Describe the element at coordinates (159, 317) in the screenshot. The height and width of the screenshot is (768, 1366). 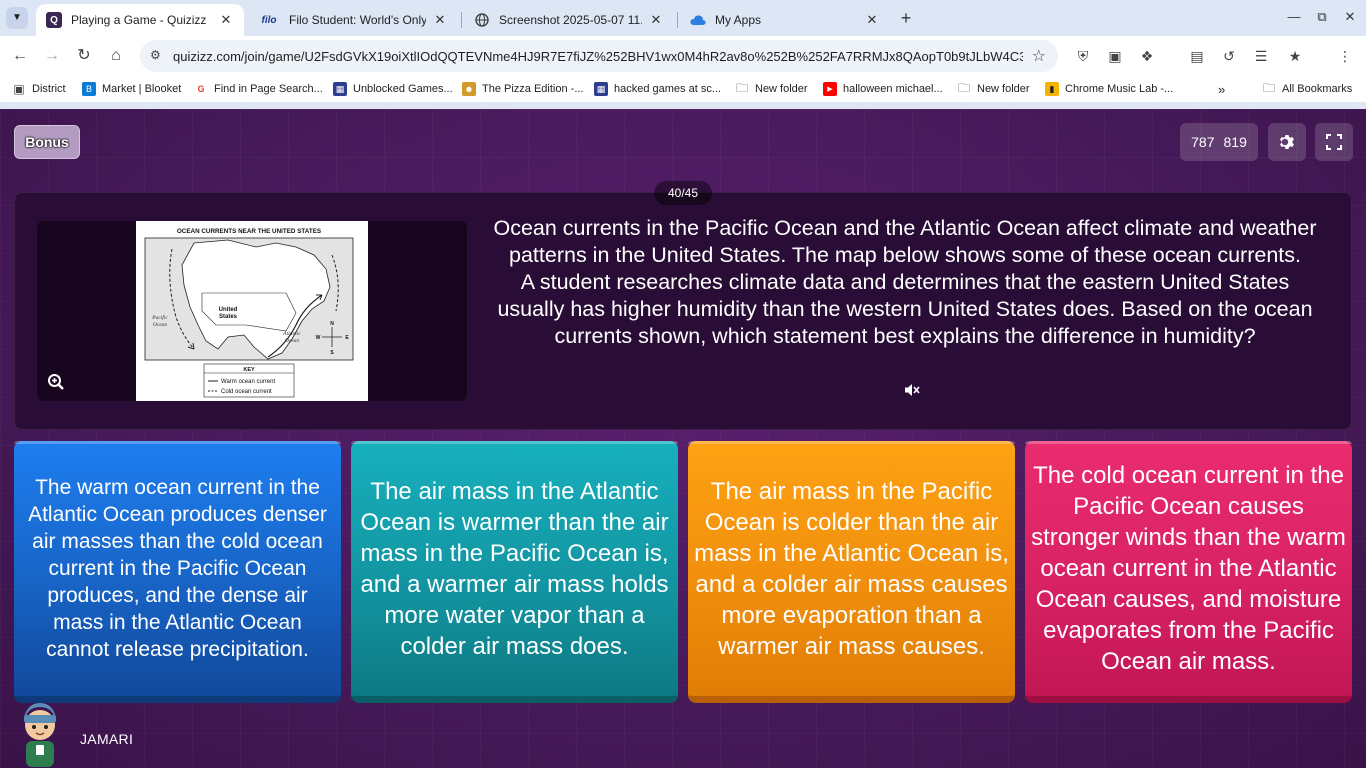
I see `map-label: Pacific` at that location.